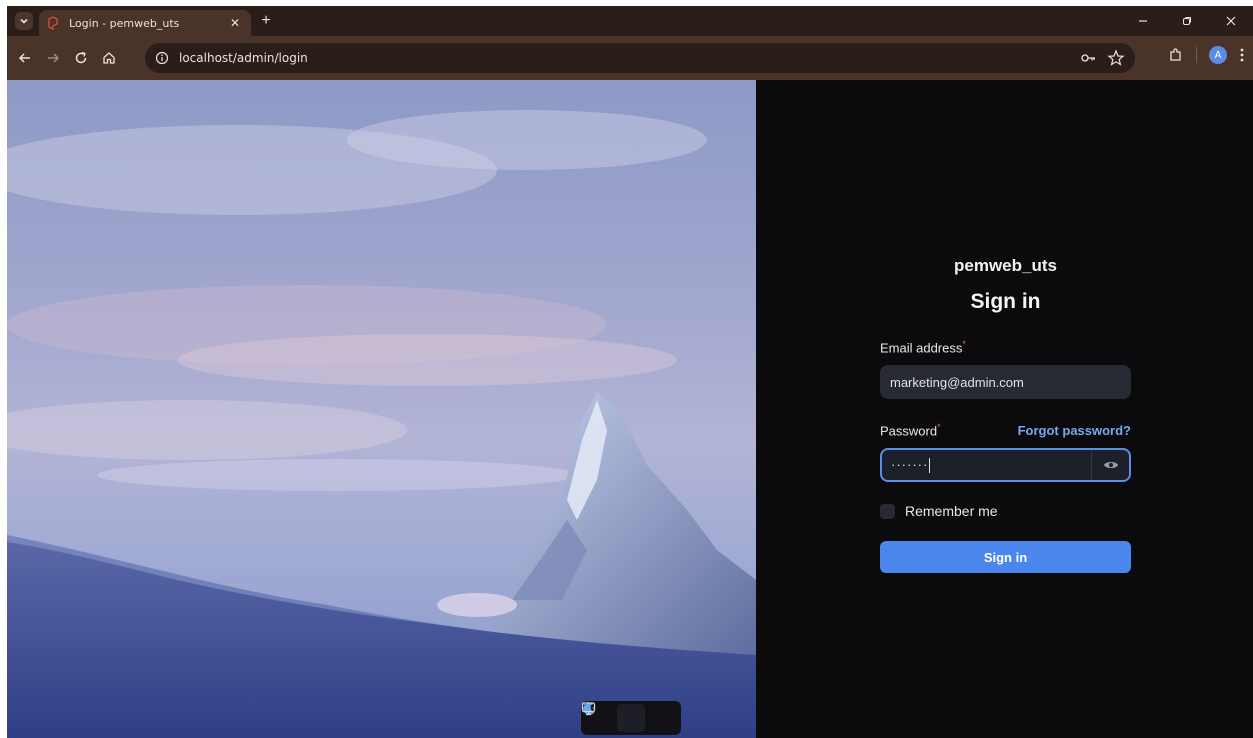  What do you see at coordinates (1176, 55) in the screenshot?
I see `extensions-icon` at bounding box center [1176, 55].